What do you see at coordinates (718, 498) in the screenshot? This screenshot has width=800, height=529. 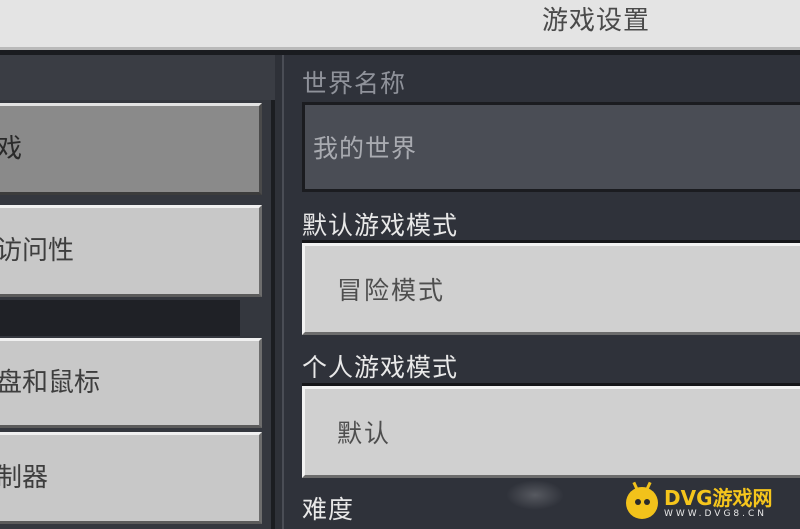 I see `watermark-brand: DVG游戏网` at bounding box center [718, 498].